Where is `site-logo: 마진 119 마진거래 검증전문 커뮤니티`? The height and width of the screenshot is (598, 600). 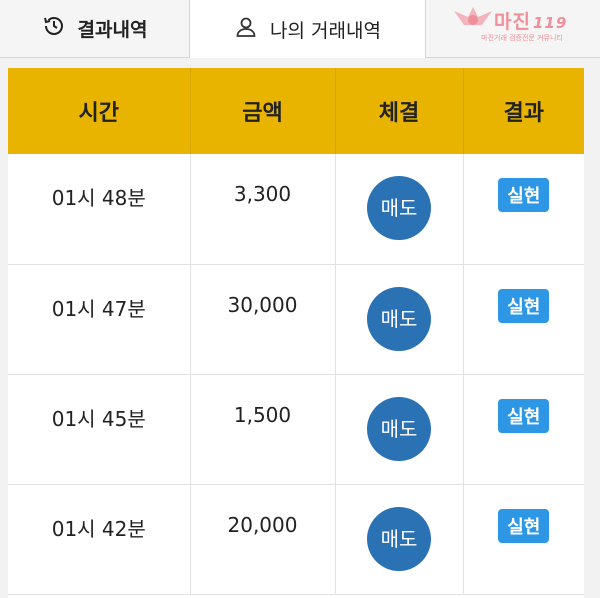 site-logo: 마진 119 마진거래 검증전문 커뮤니티 is located at coordinates (522, 25).